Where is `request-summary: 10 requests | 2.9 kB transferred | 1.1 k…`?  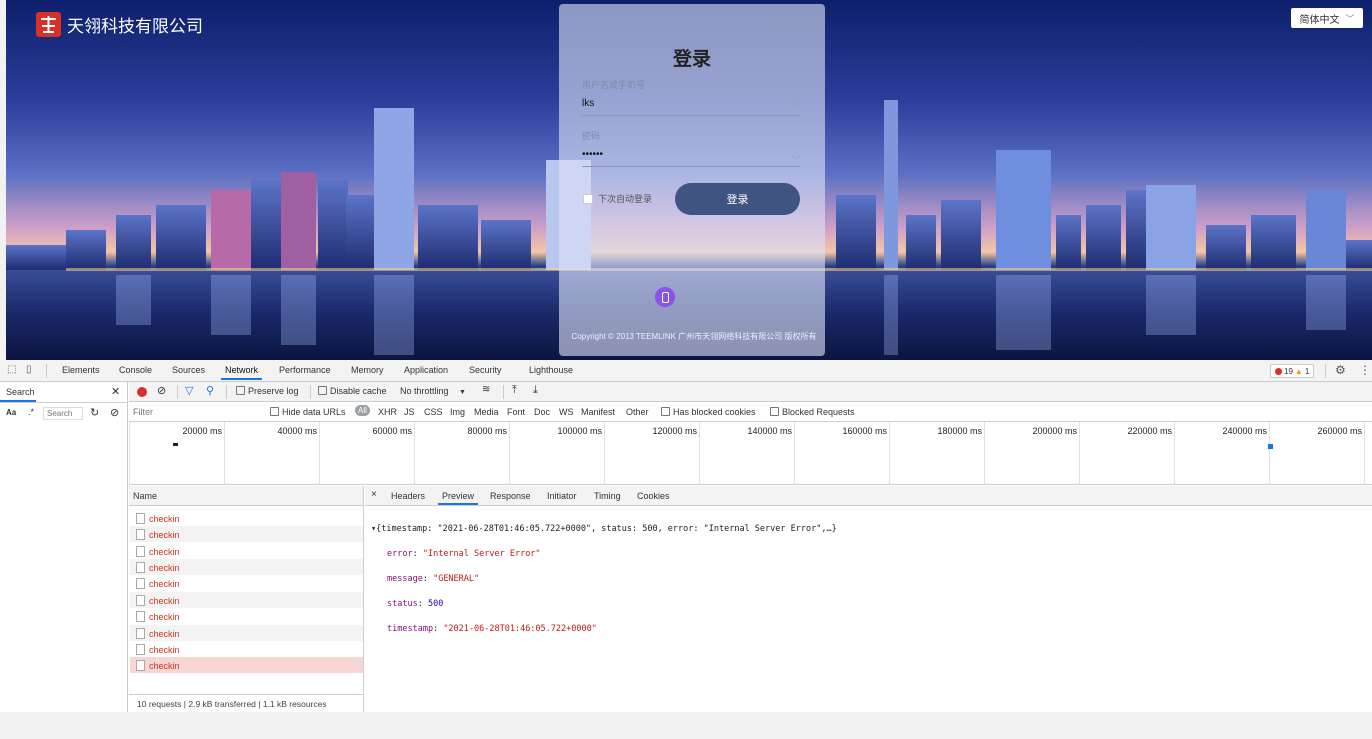
request-summary: 10 requests | 2.9 kB transferred | 1.1 k… is located at coordinates (246, 703).